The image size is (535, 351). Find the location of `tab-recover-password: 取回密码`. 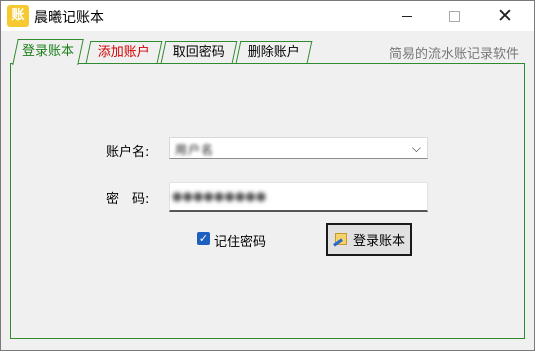

tab-recover-password: 取回密码 is located at coordinates (199, 52).